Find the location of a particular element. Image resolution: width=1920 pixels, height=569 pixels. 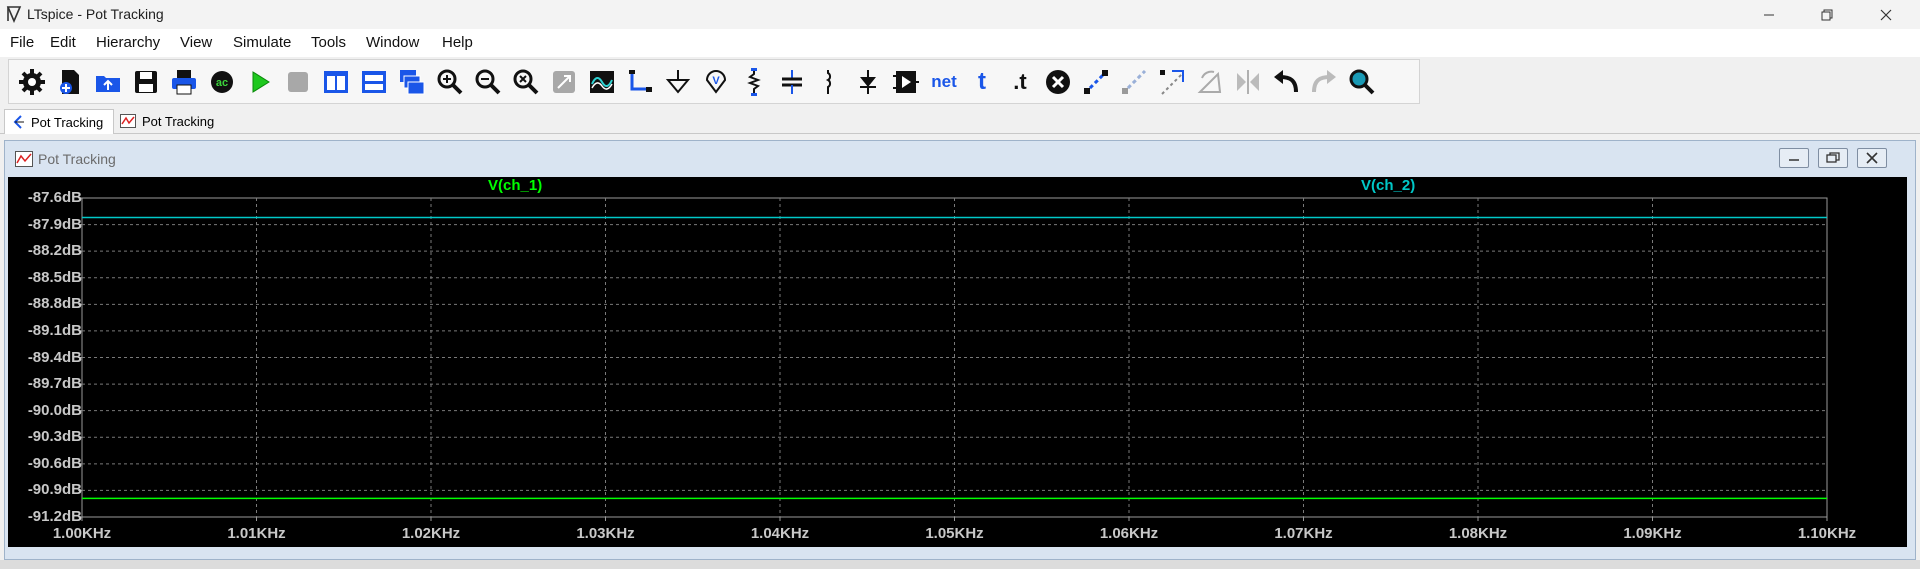

tile-vertical-button is located at coordinates (336, 82).